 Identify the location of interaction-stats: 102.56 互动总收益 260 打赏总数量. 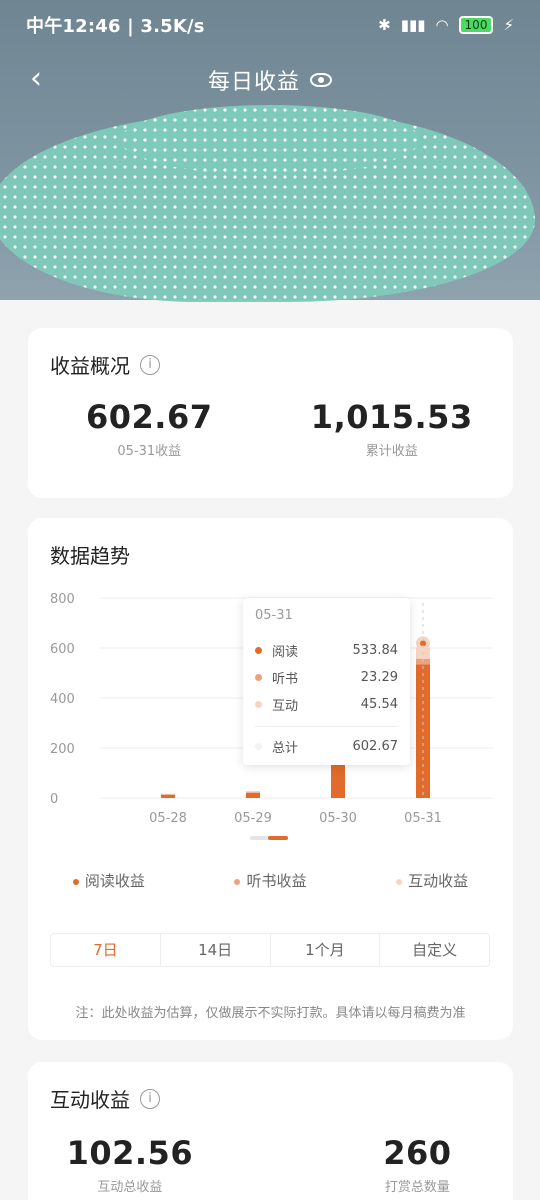
(270, 1164).